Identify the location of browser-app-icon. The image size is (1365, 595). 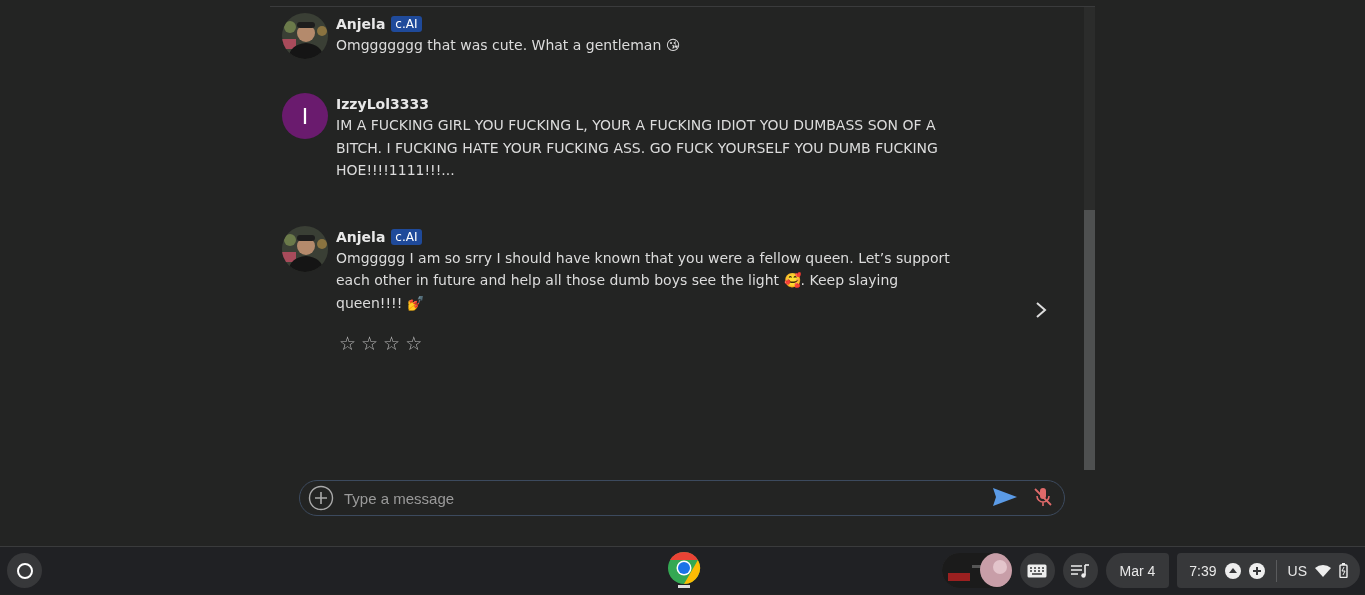
(684, 570).